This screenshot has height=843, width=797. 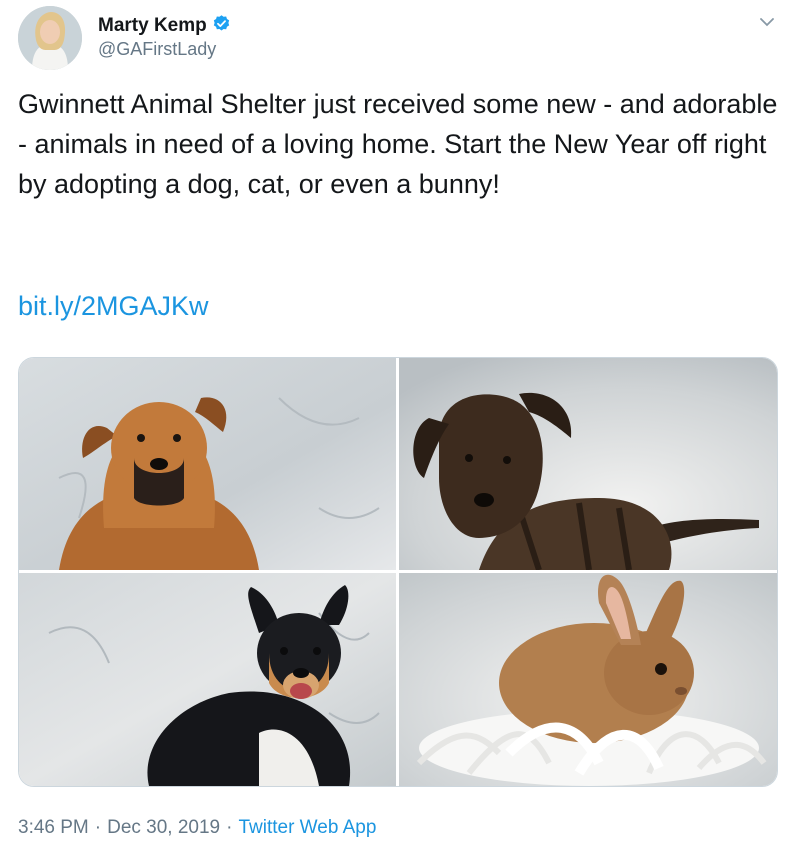 I want to click on name-row: Marty Kemp, so click(x=164, y=26).